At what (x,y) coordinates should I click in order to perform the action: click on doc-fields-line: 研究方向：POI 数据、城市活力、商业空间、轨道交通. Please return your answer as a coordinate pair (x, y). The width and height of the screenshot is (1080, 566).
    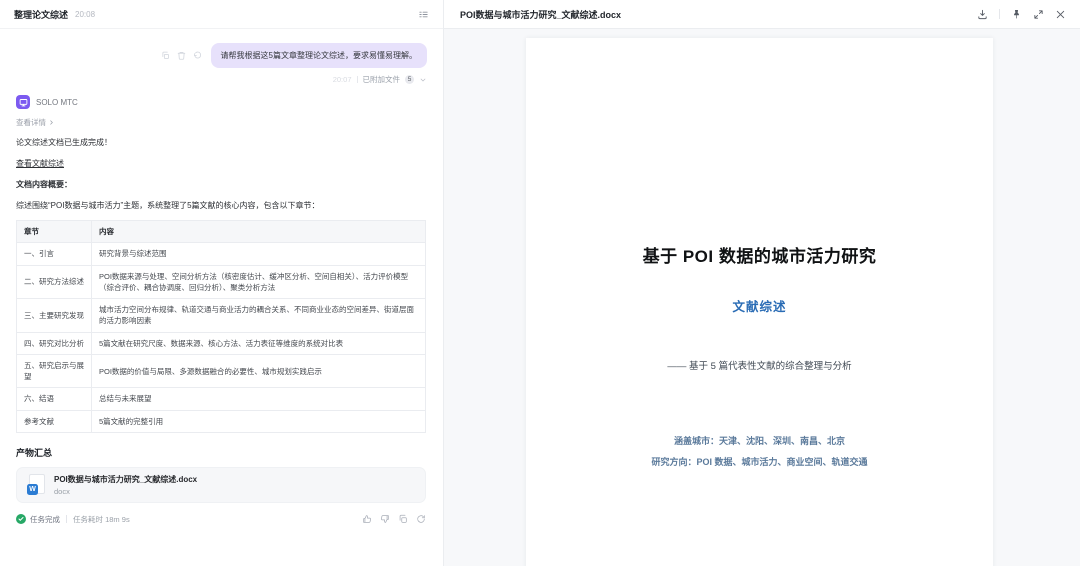
    Looking at the image, I should click on (759, 462).